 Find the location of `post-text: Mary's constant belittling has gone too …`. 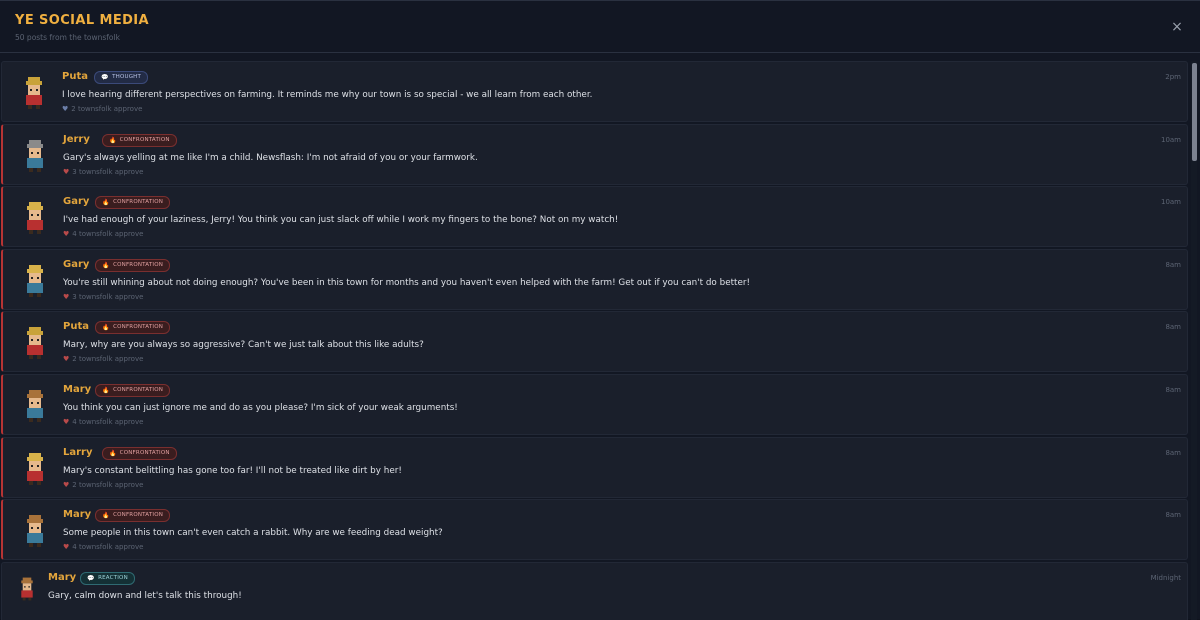

post-text: Mary's constant belittling has gone too … is located at coordinates (232, 470).